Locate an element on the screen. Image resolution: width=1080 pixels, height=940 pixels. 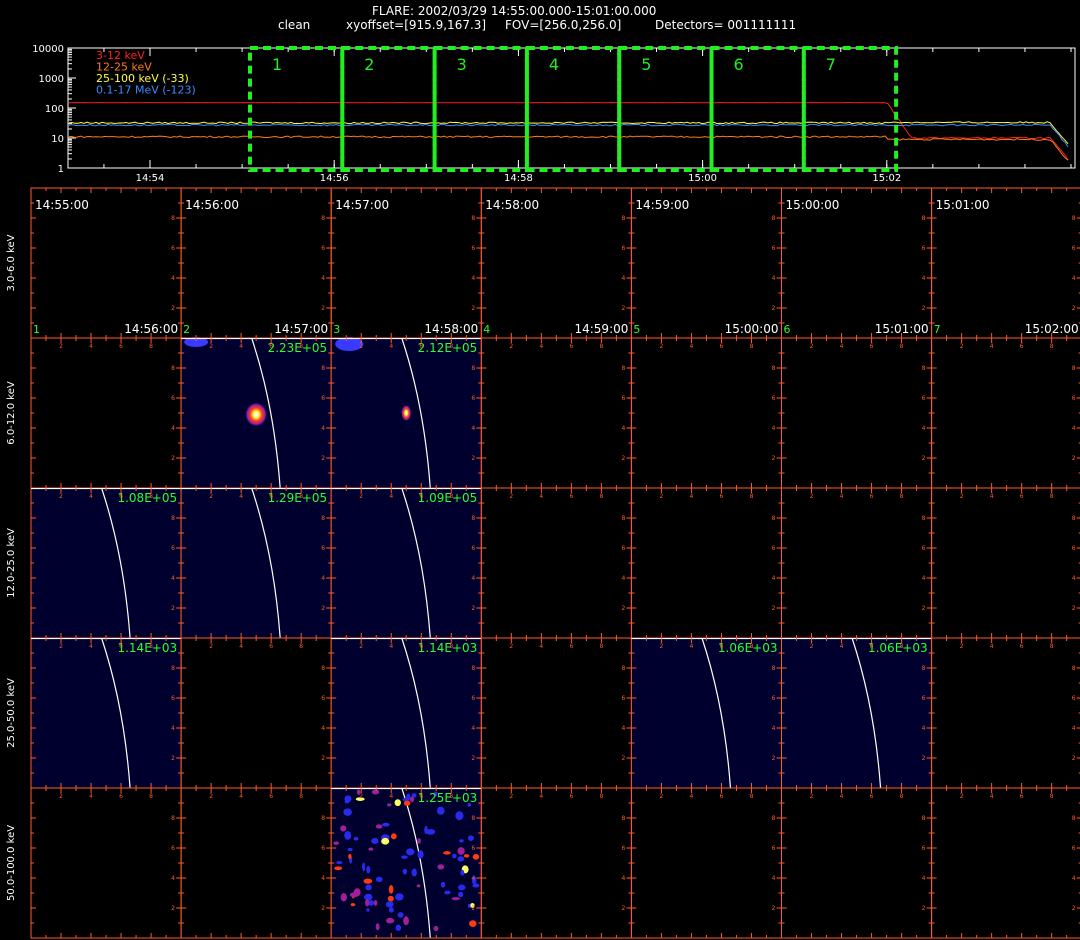
image-max-value: 2.12E+05 is located at coordinates (448, 348).